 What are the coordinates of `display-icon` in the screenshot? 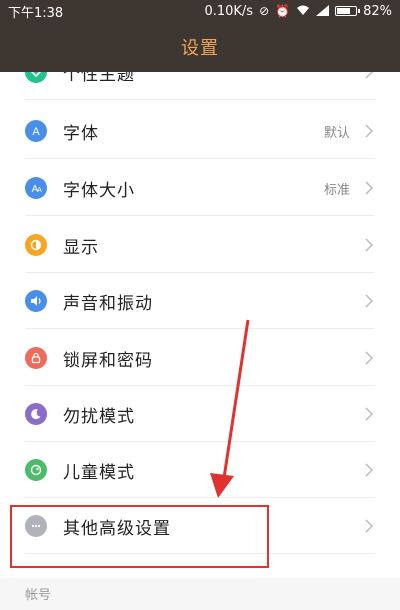 It's located at (36, 245).